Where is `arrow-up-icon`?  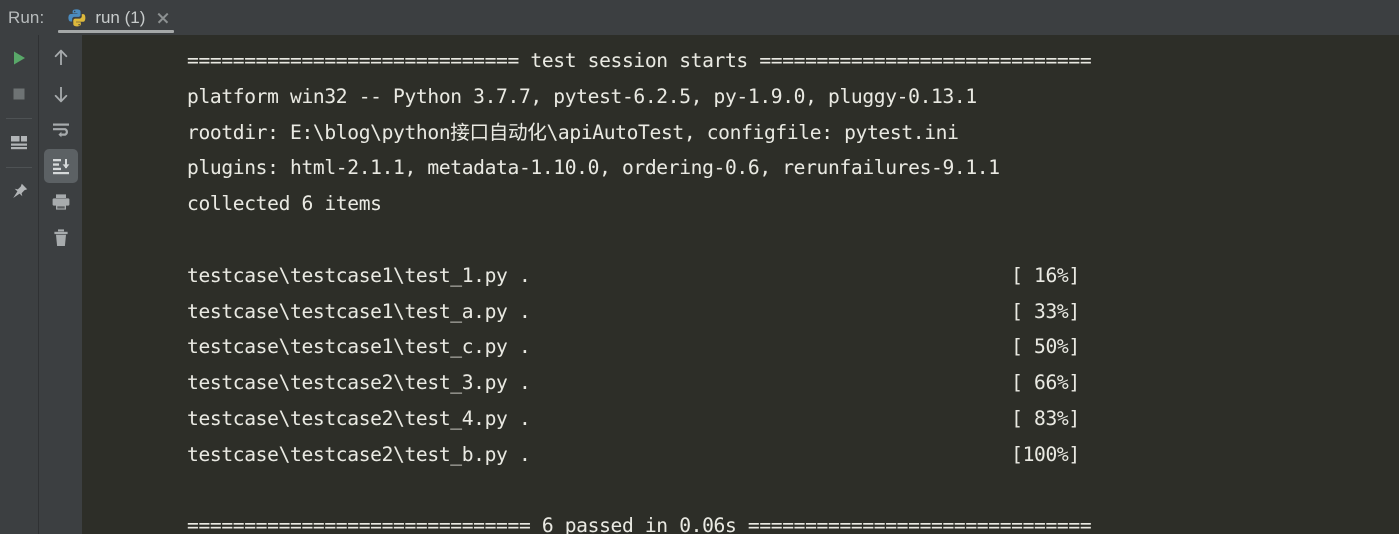
arrow-up-icon is located at coordinates (60, 57).